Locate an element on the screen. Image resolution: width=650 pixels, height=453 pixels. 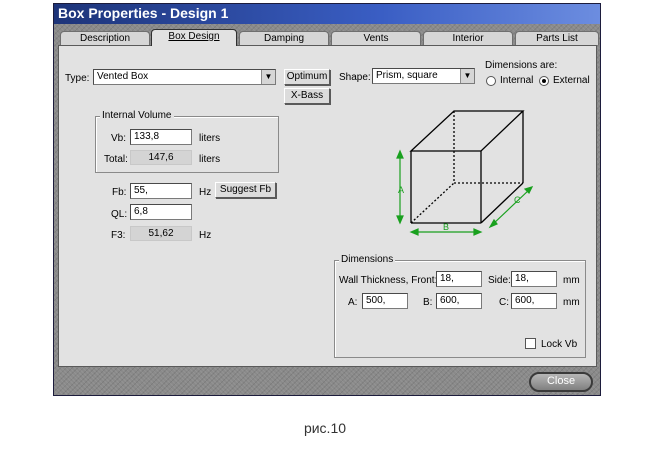
figure-caption: рис.10 is located at coordinates (325, 428).